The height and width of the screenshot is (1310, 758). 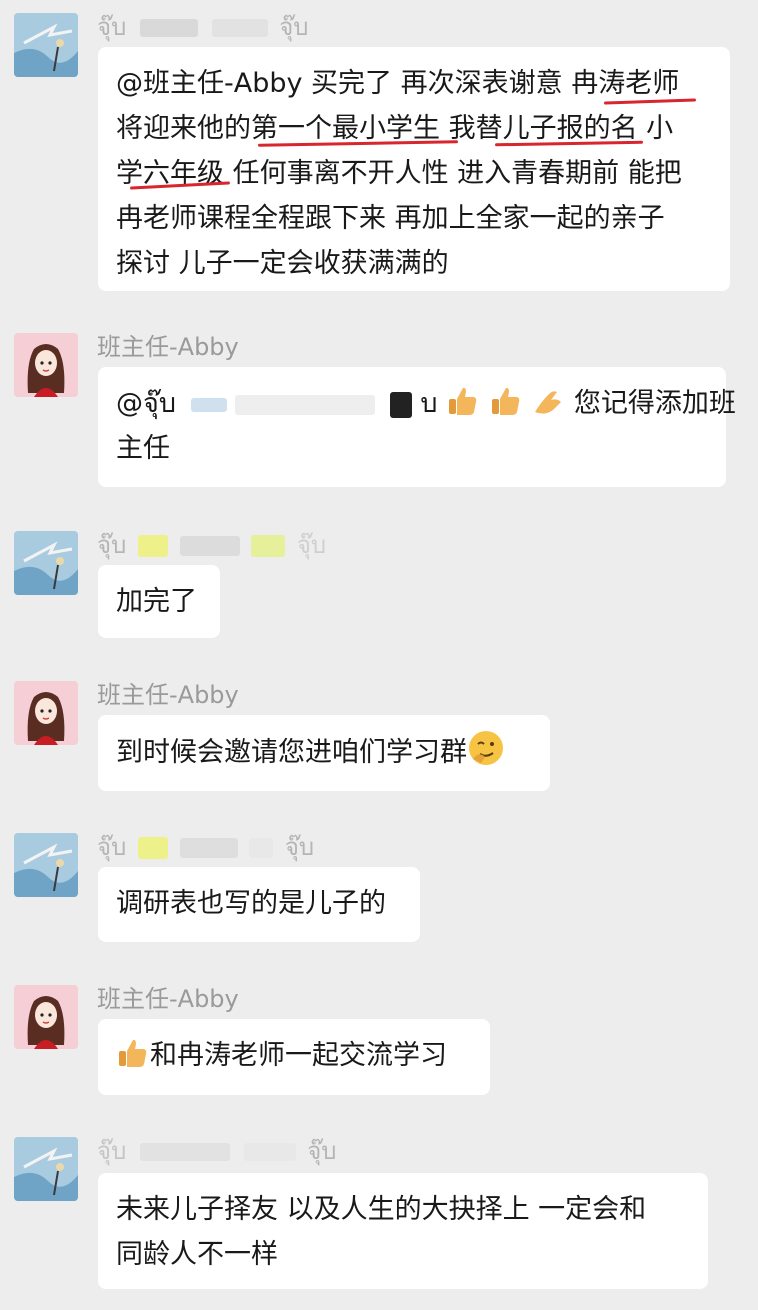 What do you see at coordinates (417, 427) in the screenshot?
I see `message-bubble: @จุ๊บ บ 您记得添加班 主任` at bounding box center [417, 427].